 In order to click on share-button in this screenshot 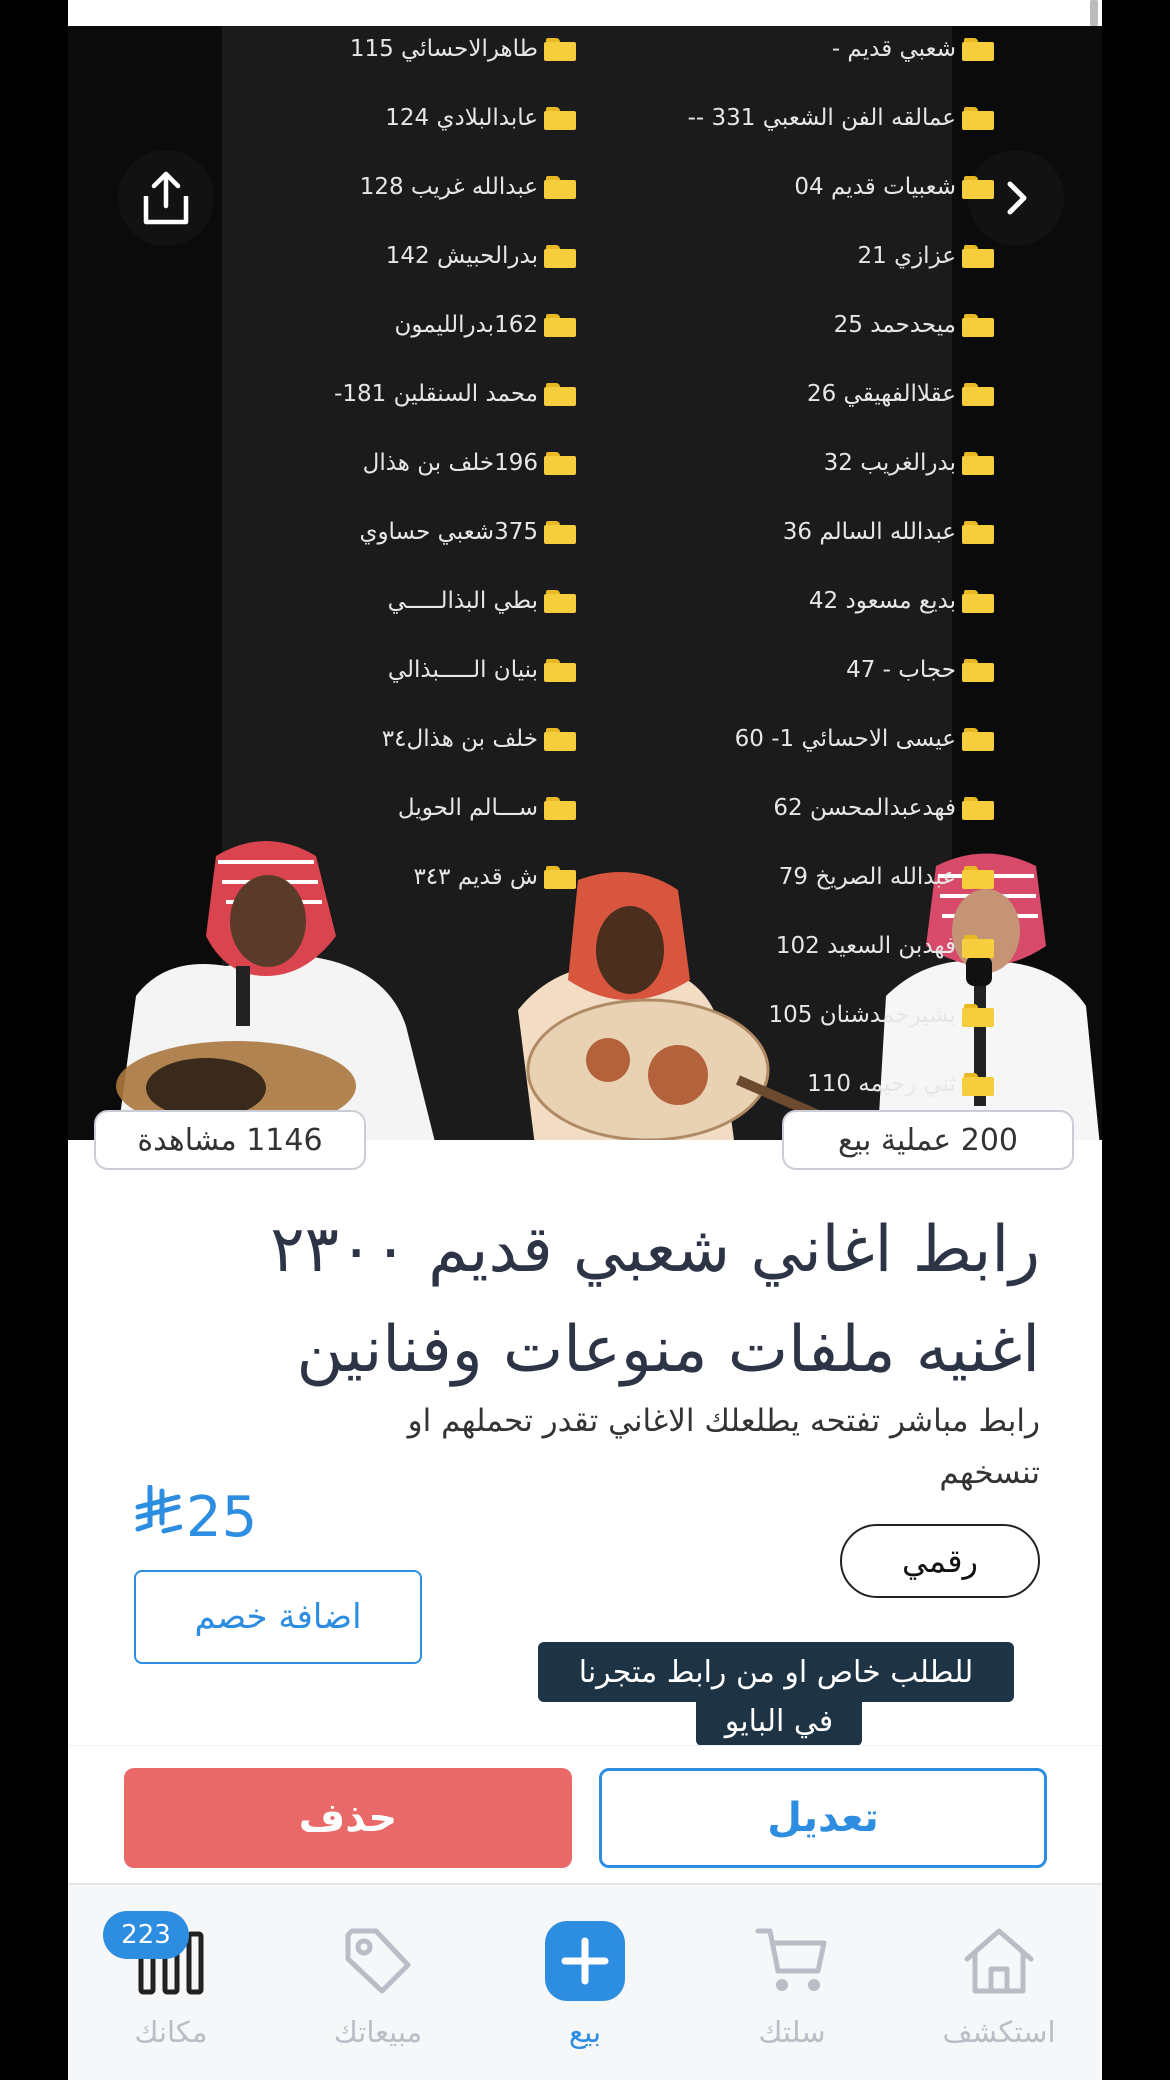, I will do `click(166, 198)`.